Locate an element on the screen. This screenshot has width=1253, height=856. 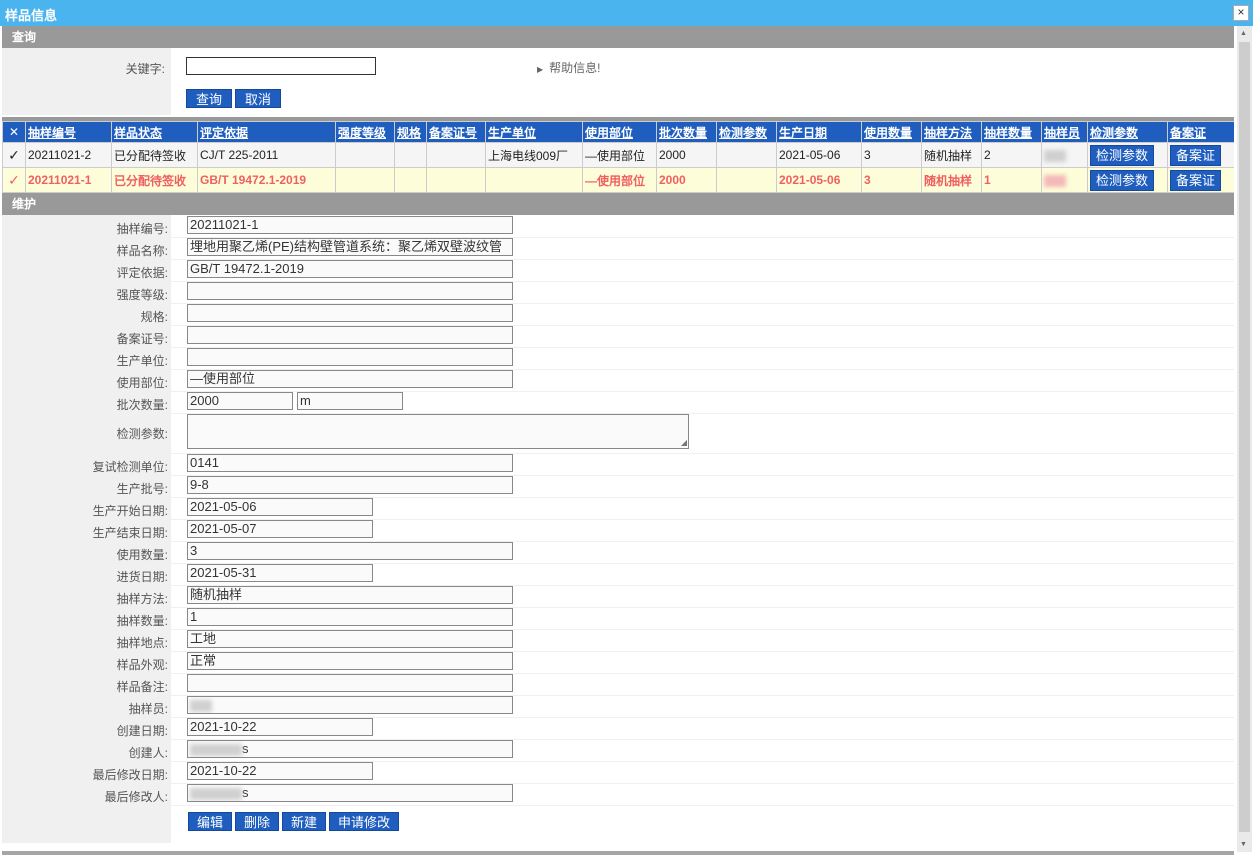
spec-input is located at coordinates (350, 313).